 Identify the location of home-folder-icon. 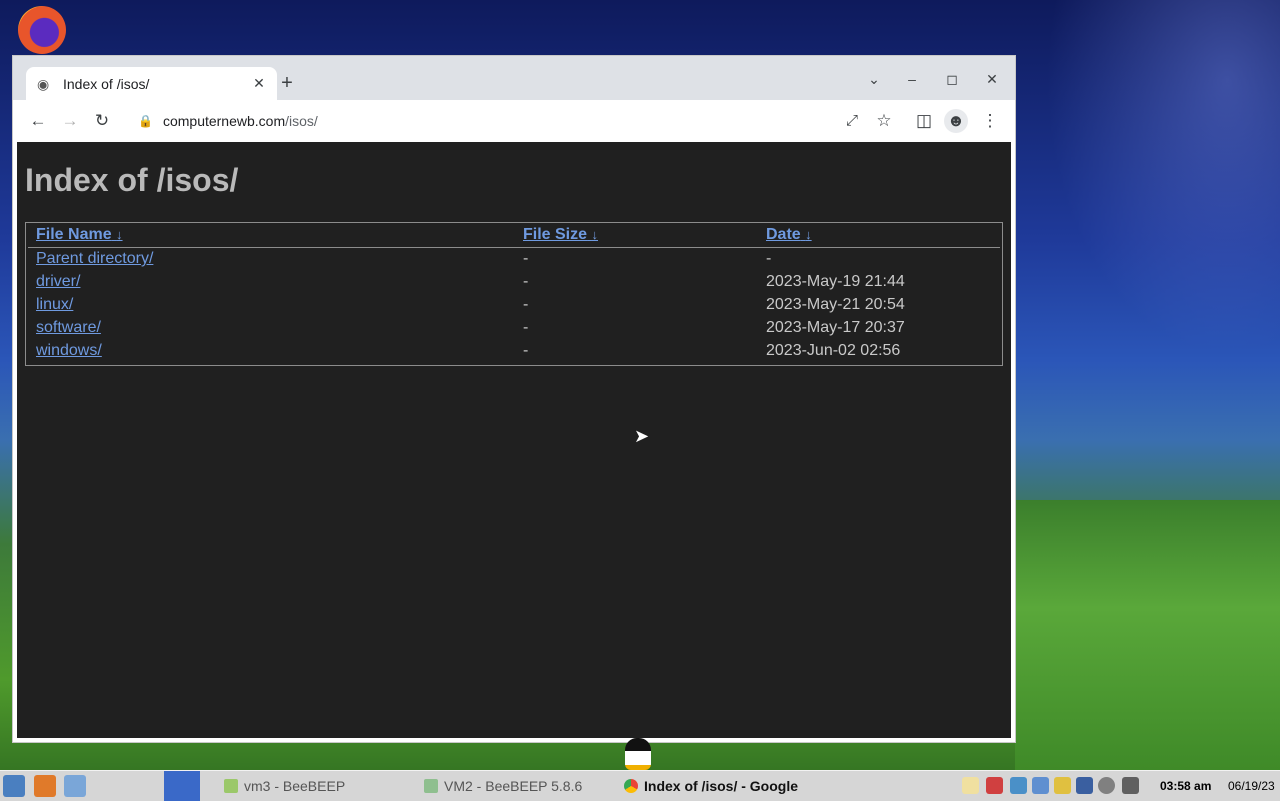
(45, 786).